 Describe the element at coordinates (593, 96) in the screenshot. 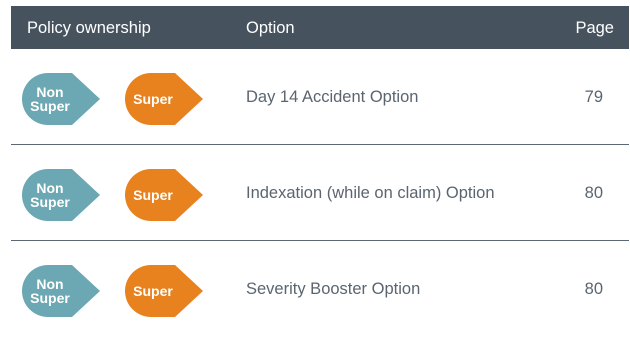

I see `page-number: 79` at that location.